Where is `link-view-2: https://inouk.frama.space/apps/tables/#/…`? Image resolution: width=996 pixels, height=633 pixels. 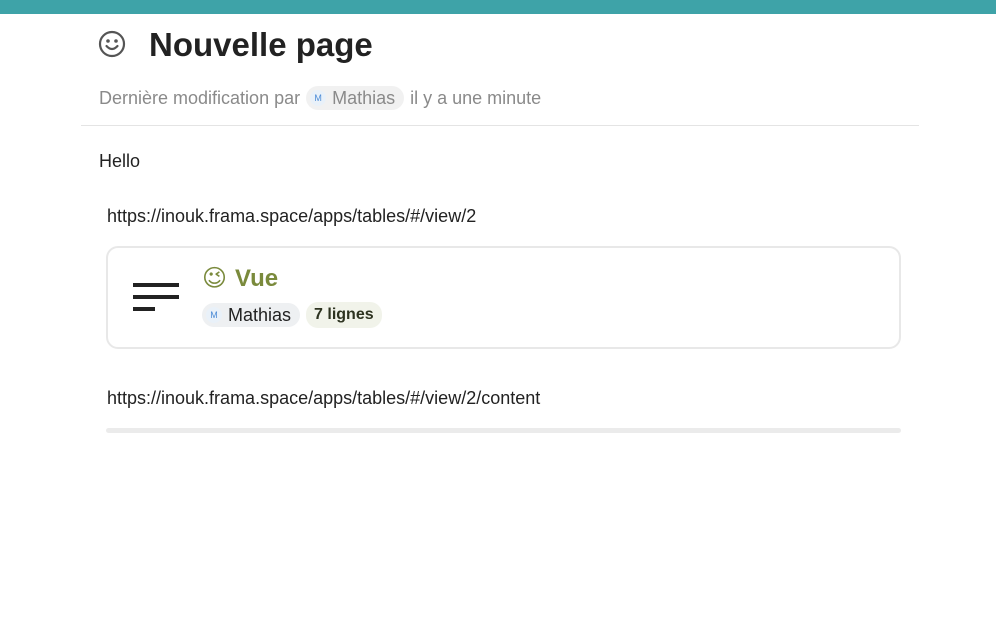 link-view-2: https://inouk.frama.space/apps/tables/#/… is located at coordinates (291, 216).